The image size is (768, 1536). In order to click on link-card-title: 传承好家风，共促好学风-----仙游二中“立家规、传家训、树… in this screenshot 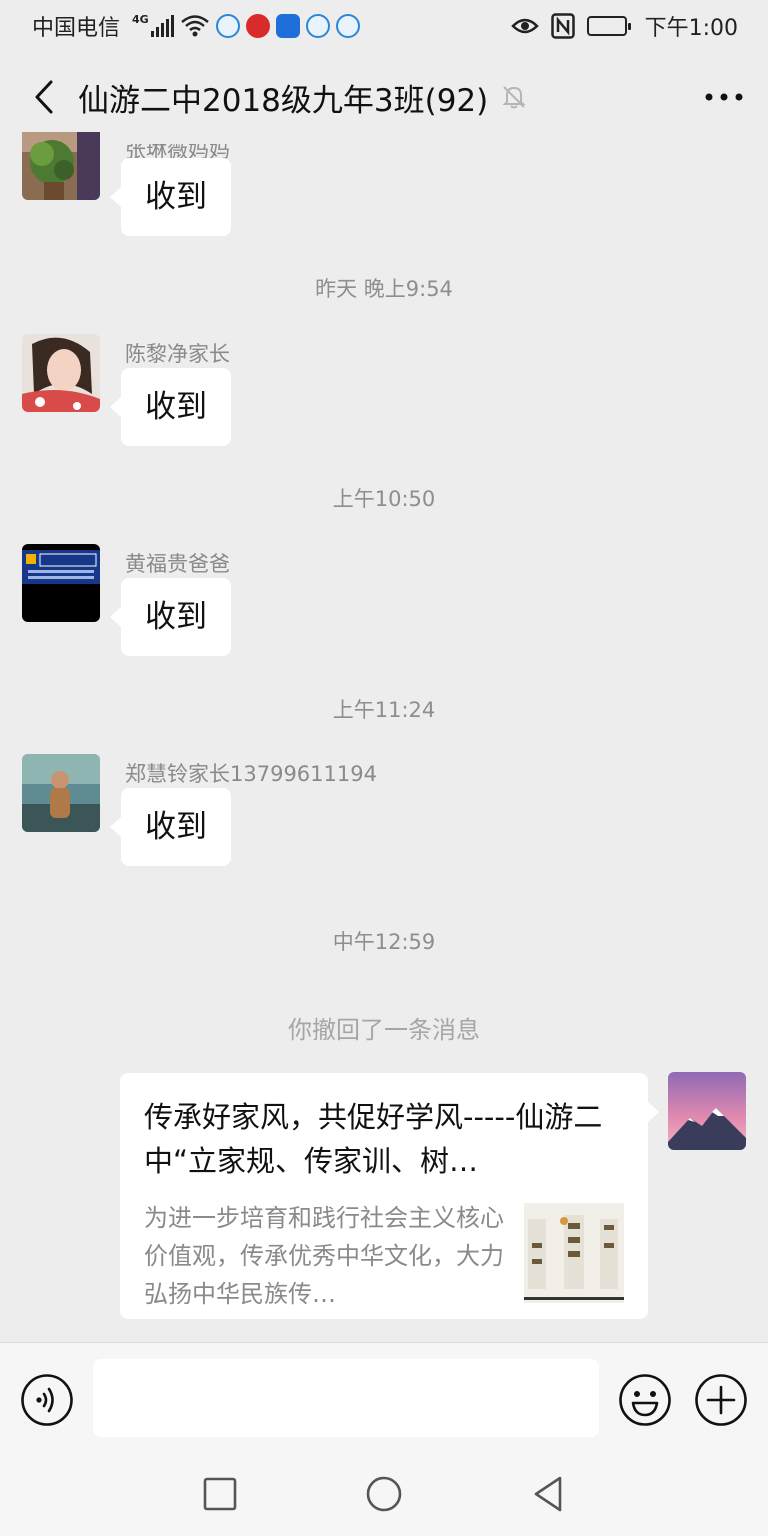, I will do `click(373, 1139)`.